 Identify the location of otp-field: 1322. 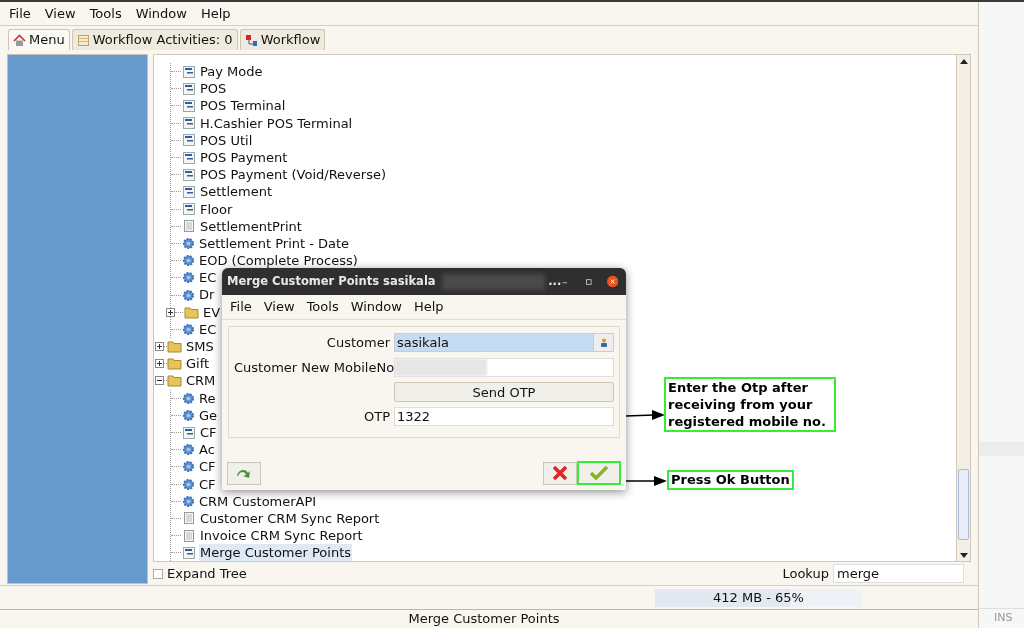
(504, 417).